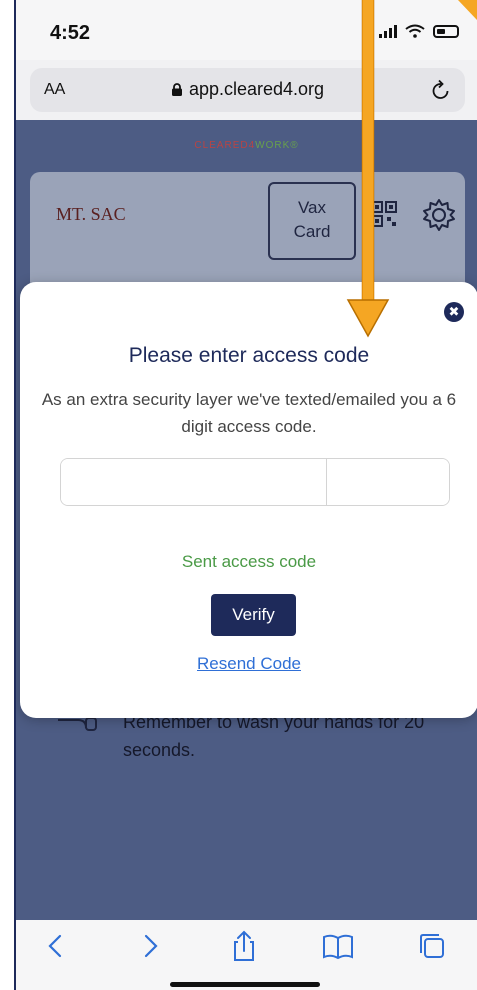  I want to click on brand-mark: ®, so click(294, 145).